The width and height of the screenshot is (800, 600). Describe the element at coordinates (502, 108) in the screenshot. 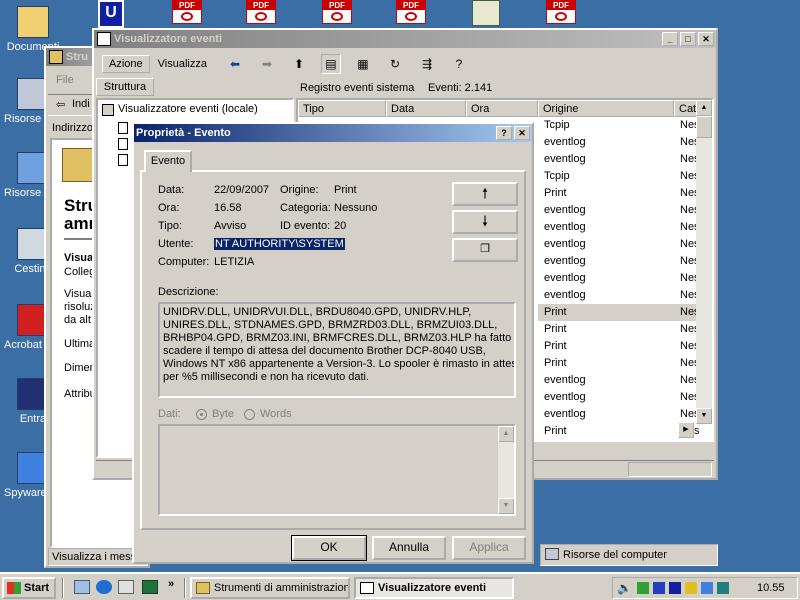

I see `column-ora: Ora` at that location.